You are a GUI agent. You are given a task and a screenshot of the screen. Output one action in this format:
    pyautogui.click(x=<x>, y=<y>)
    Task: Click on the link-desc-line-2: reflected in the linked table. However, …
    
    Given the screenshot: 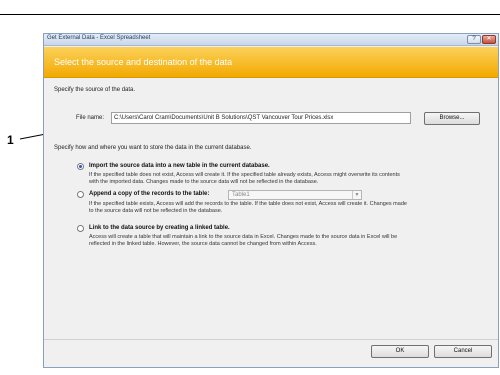 What is the action you would take?
    pyautogui.click(x=203, y=244)
    